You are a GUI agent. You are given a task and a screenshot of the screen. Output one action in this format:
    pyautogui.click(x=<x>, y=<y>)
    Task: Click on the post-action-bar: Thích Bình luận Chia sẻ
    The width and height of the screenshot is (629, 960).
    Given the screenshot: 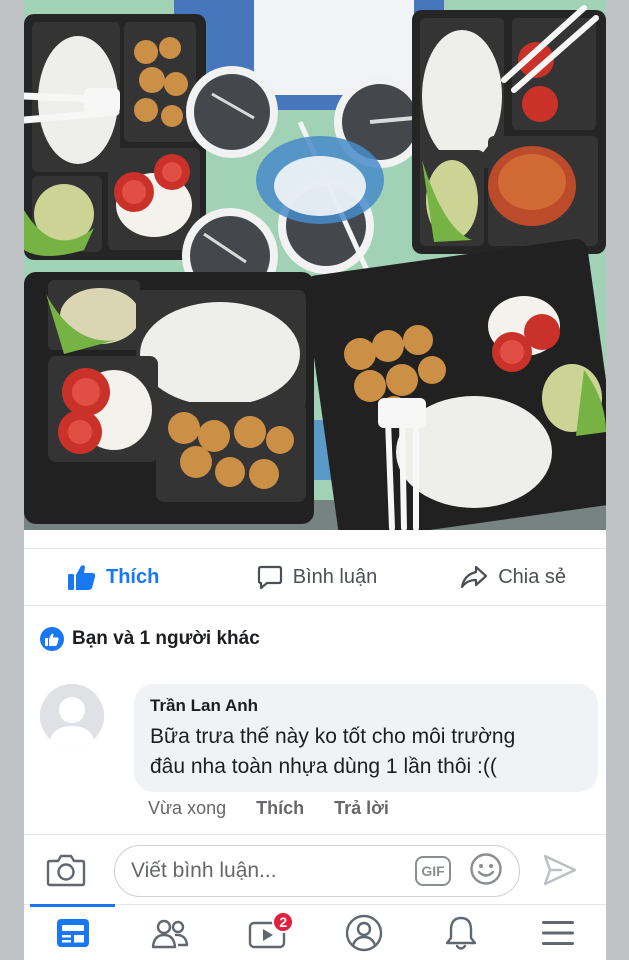 What is the action you would take?
    pyautogui.click(x=315, y=577)
    